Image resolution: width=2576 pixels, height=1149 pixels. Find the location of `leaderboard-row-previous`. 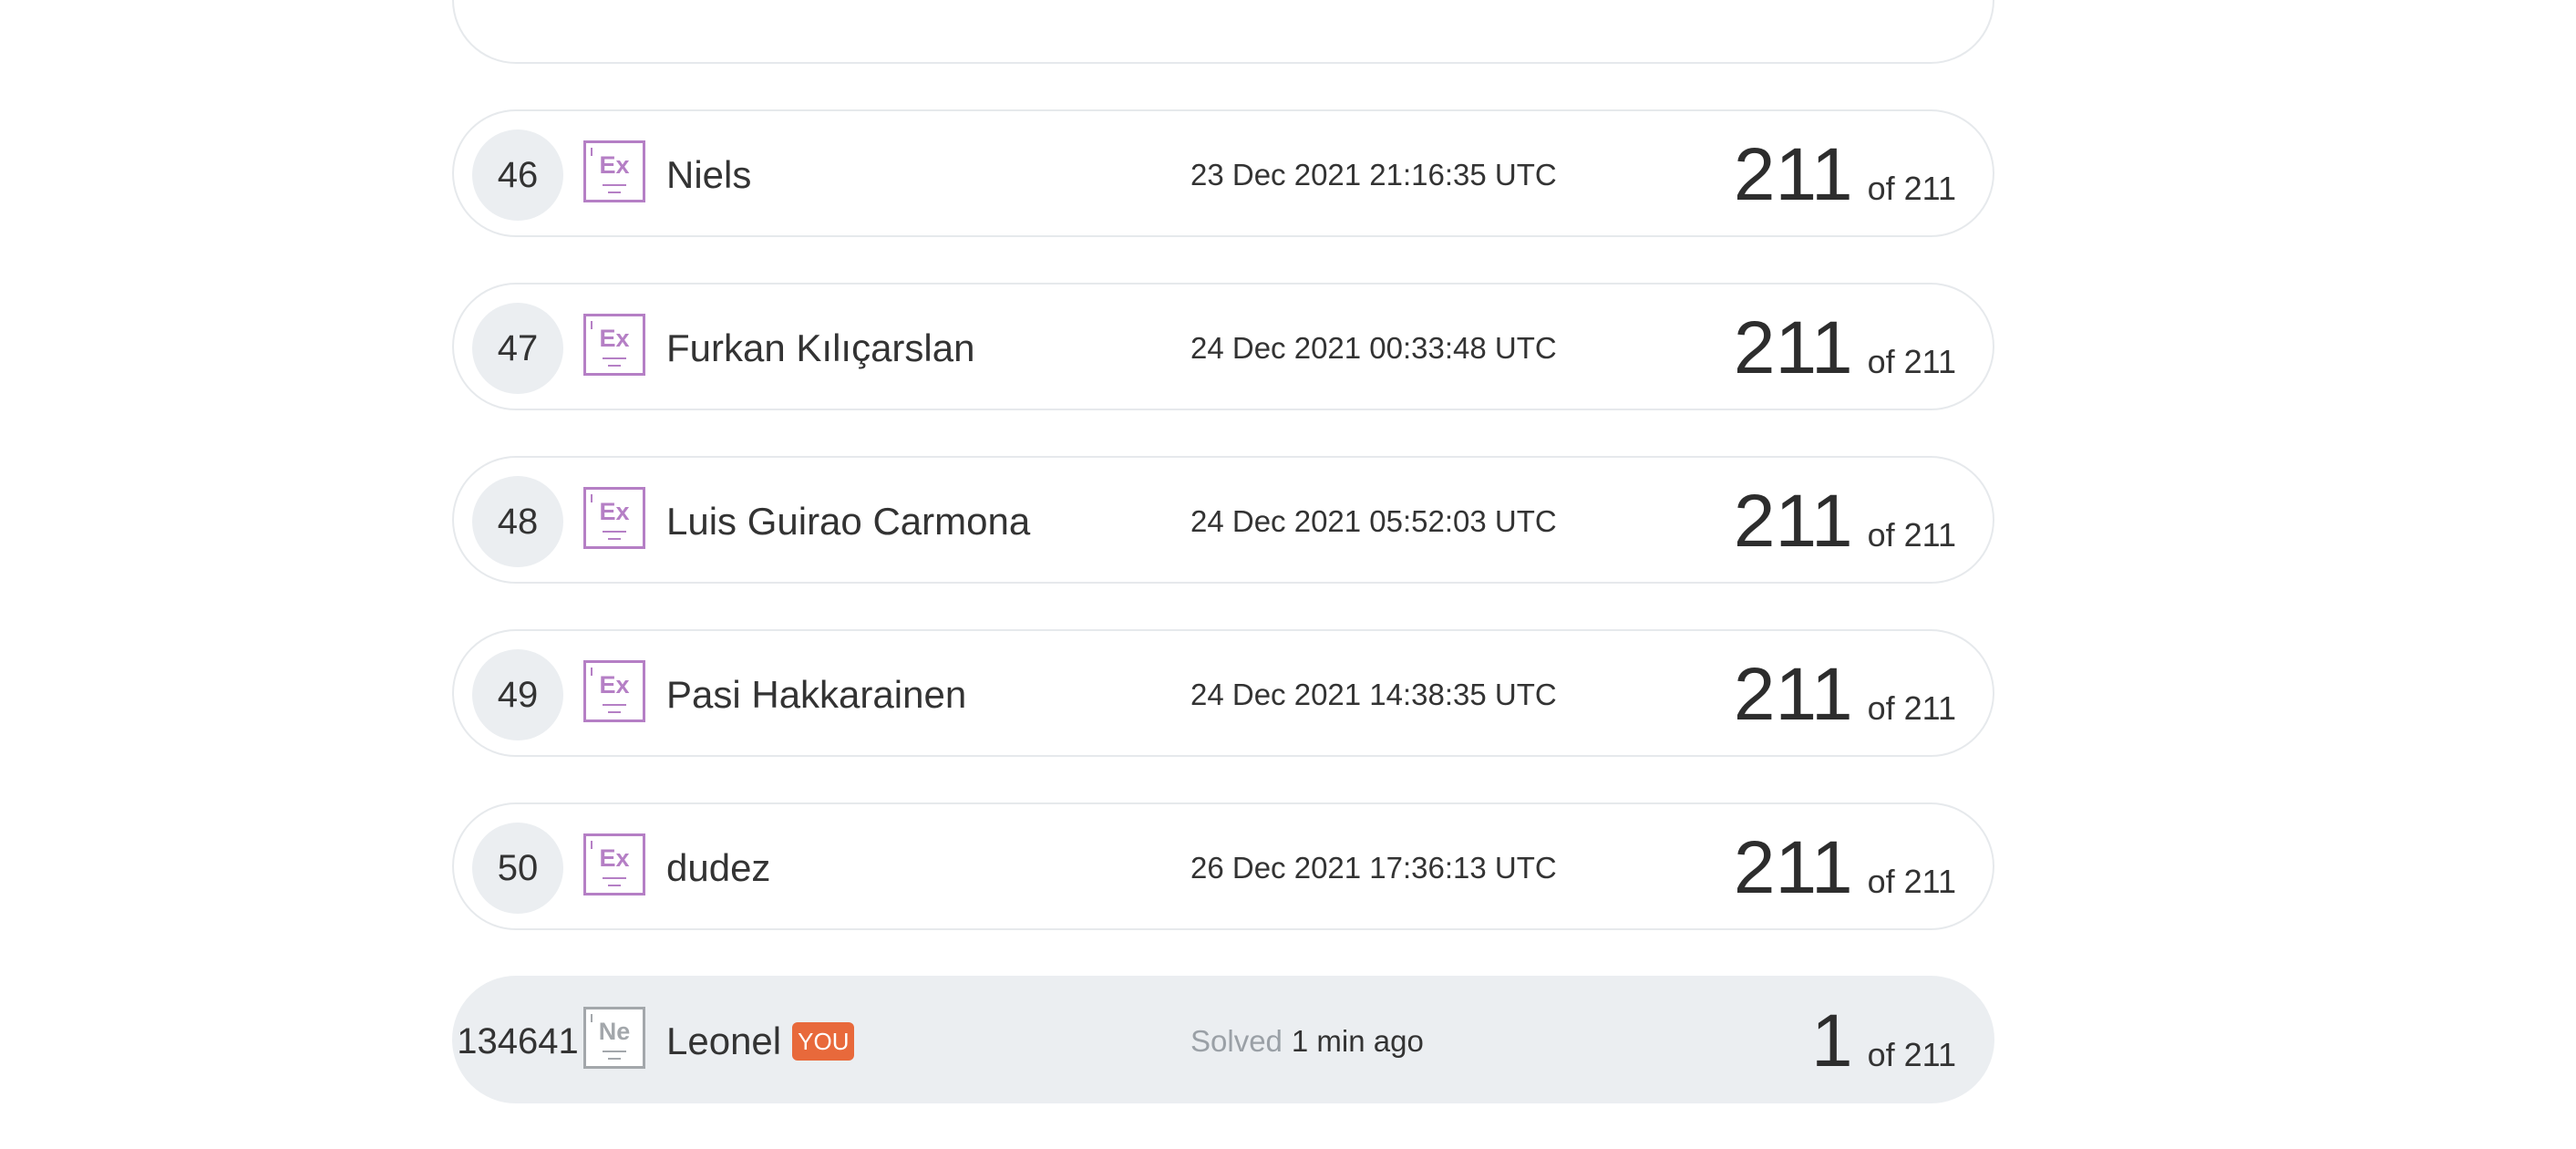

leaderboard-row-previous is located at coordinates (1223, 32).